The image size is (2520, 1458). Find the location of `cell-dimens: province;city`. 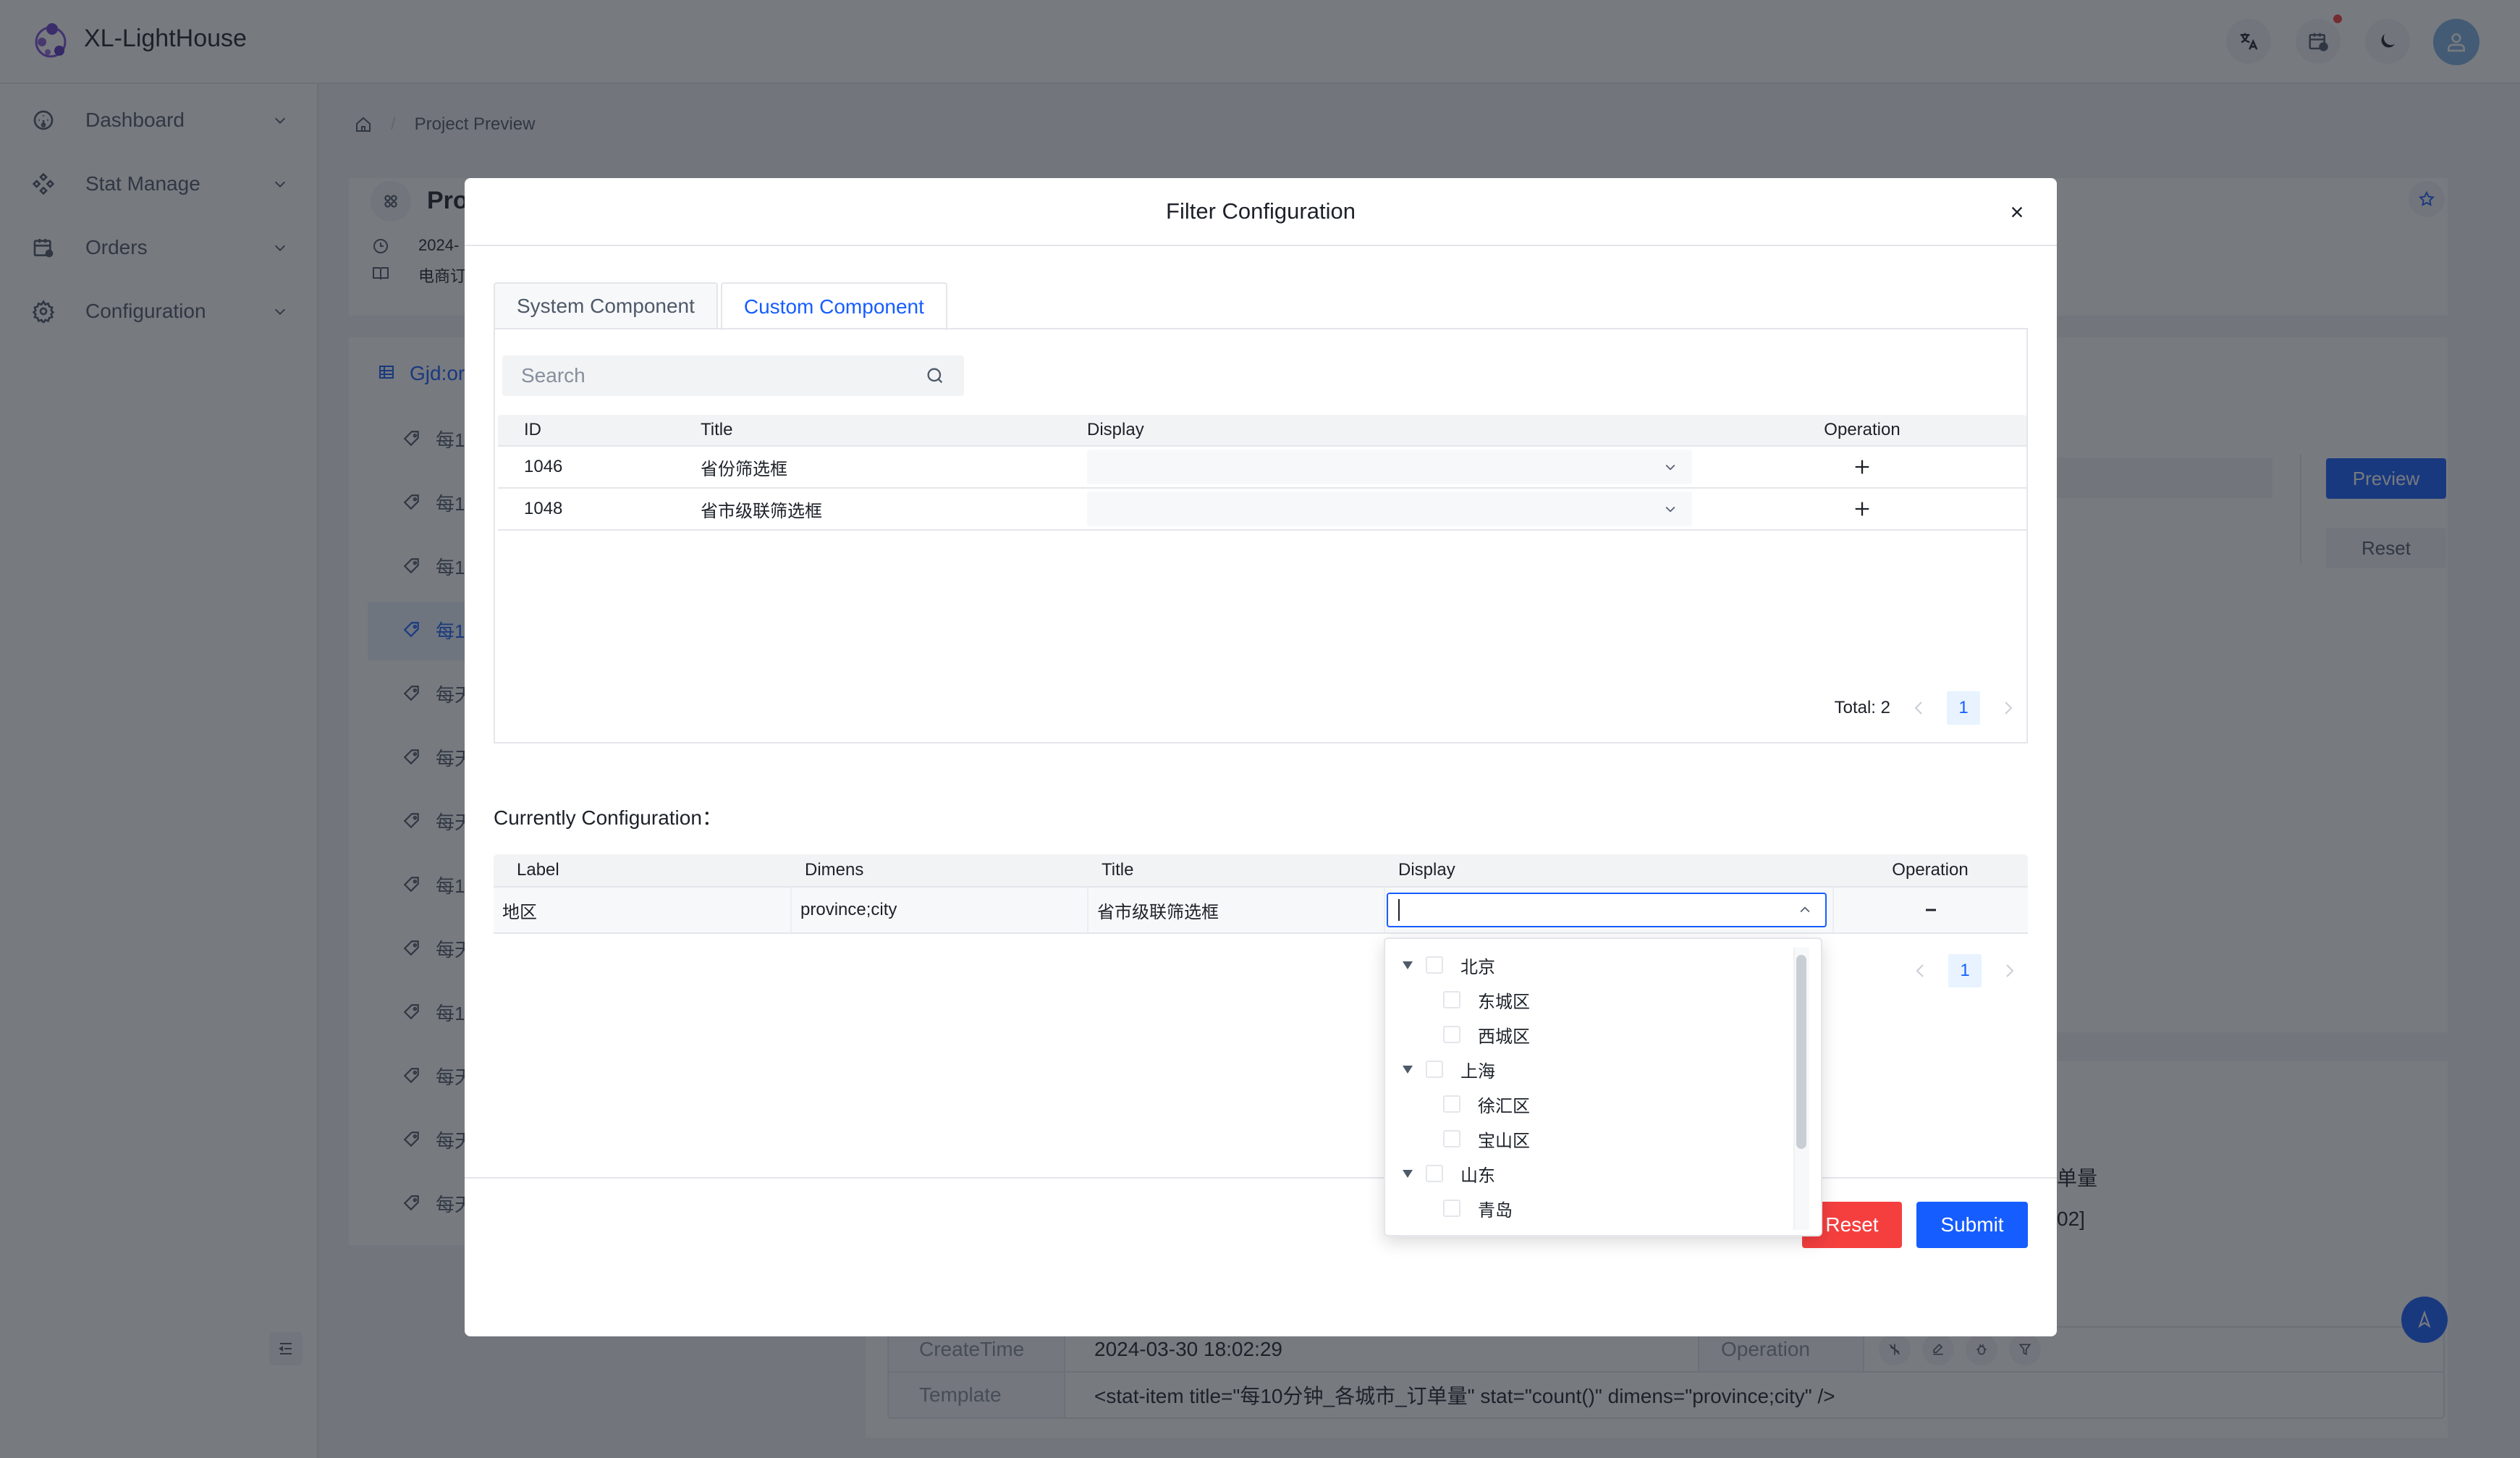

cell-dimens: province;city is located at coordinates (938, 910).